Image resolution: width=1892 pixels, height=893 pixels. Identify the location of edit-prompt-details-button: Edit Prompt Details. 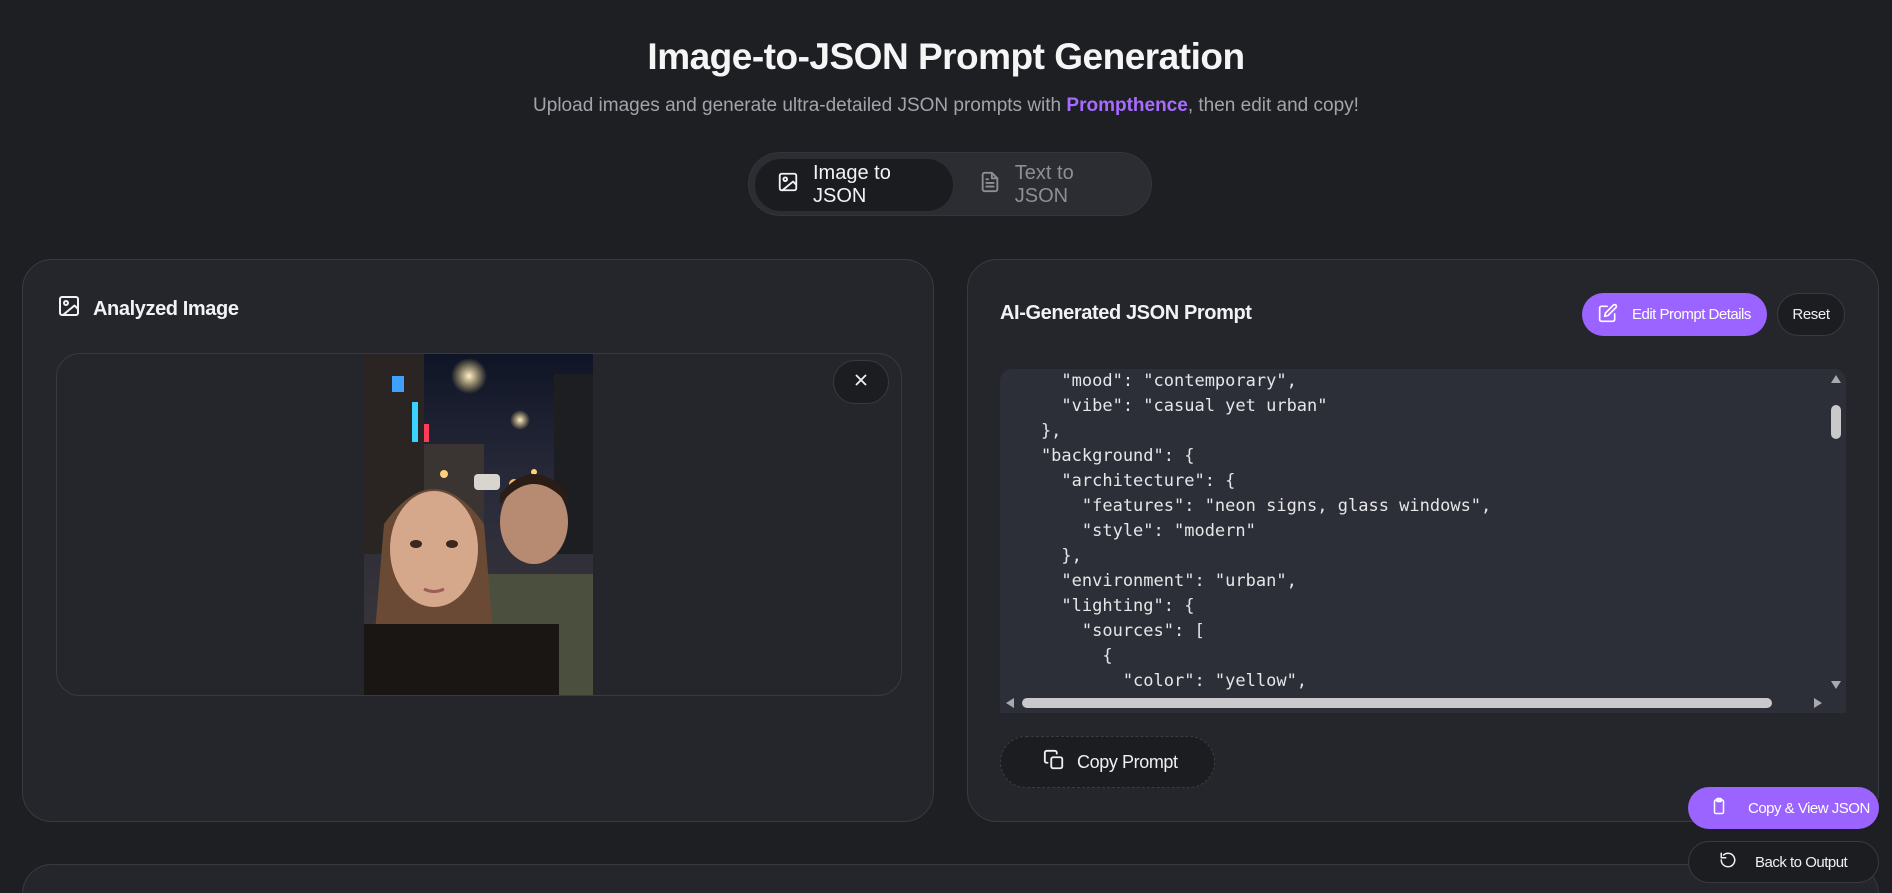
(1674, 314).